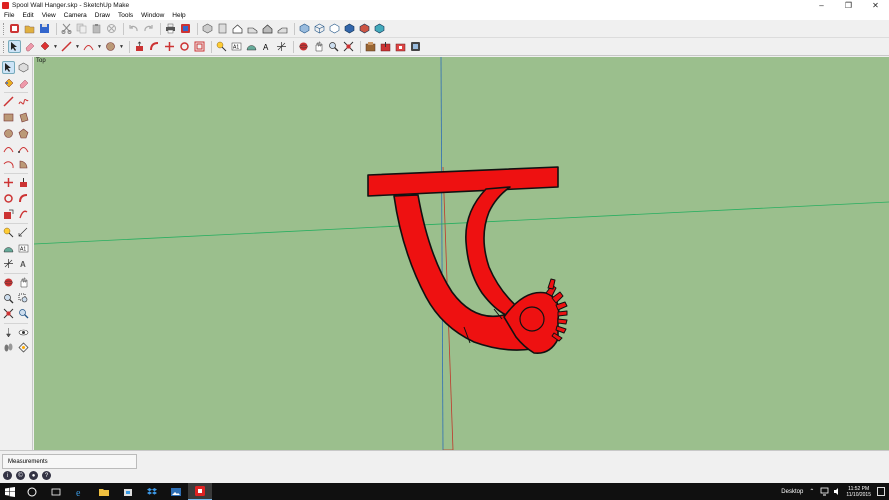  Describe the element at coordinates (494, 251) in the screenshot. I see `right-arm` at that location.